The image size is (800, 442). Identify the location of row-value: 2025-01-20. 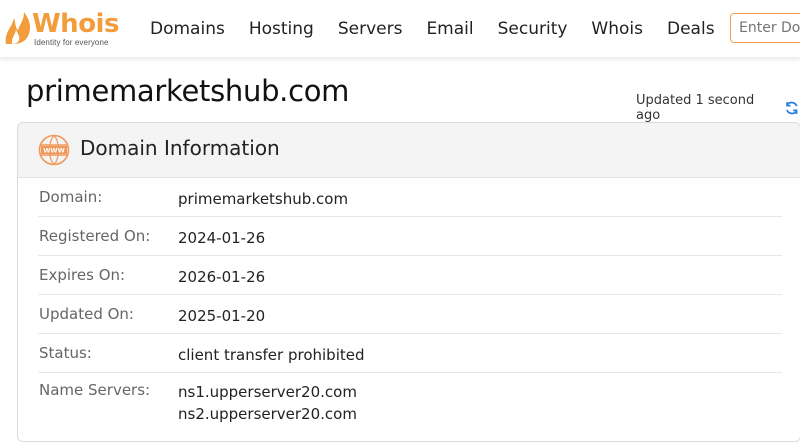
(222, 316).